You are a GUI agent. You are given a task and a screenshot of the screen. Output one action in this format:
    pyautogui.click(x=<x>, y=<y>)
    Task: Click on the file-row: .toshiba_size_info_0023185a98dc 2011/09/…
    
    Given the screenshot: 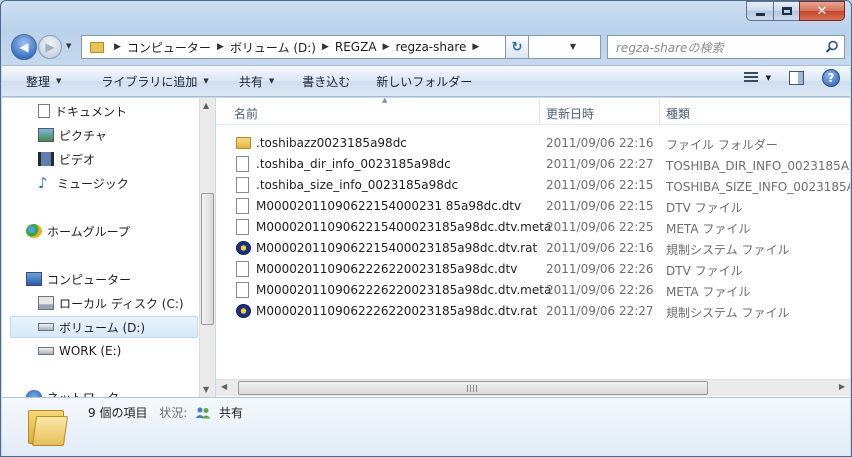 What is the action you would take?
    pyautogui.click(x=542, y=185)
    